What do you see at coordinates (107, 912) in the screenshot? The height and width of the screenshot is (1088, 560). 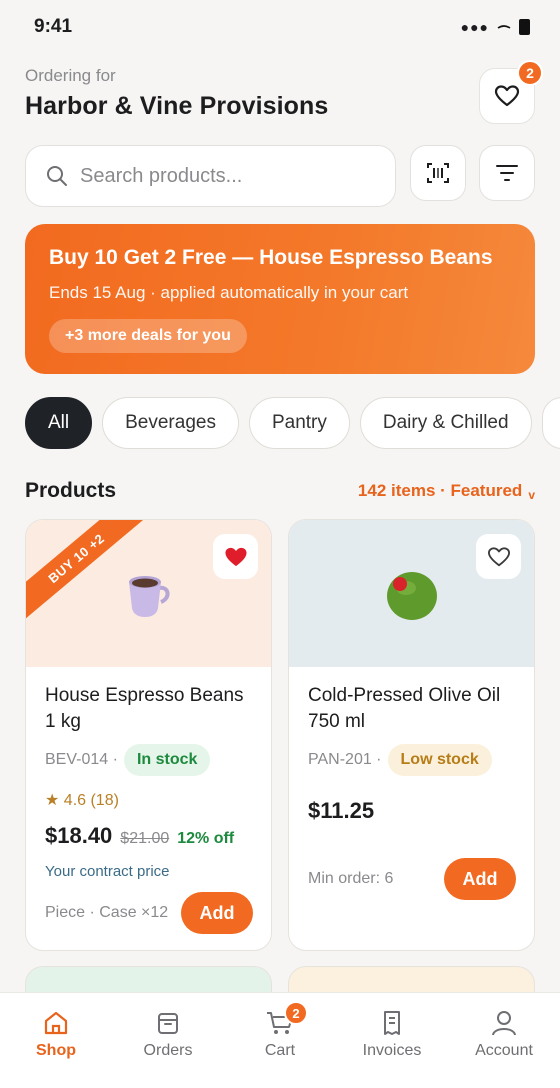 I see `unit-label: Piece · Case ×12` at bounding box center [107, 912].